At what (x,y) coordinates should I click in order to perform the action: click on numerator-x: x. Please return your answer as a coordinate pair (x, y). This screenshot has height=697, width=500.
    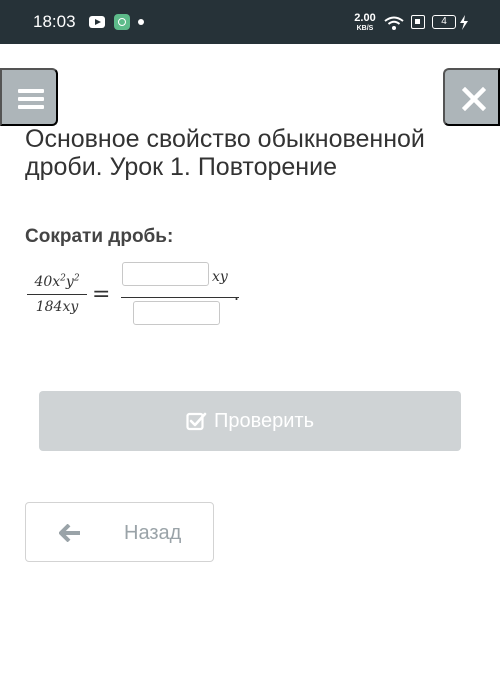
    Looking at the image, I should click on (56, 282).